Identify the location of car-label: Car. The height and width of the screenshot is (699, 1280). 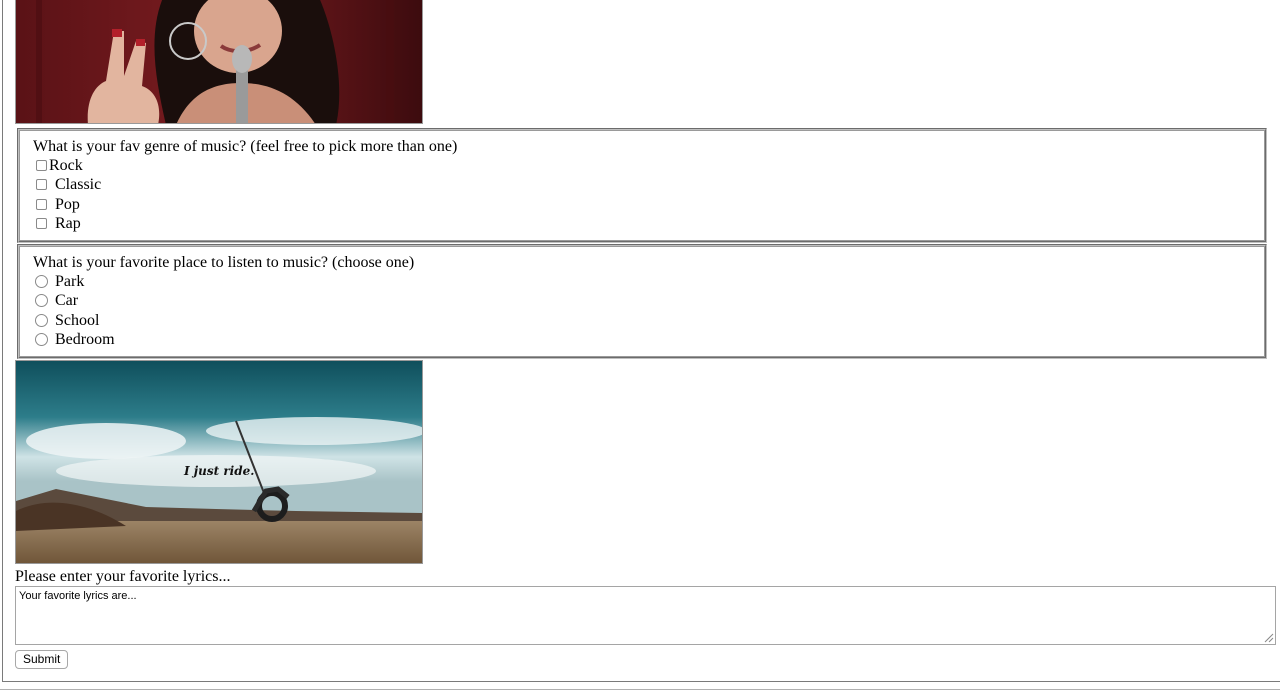
(67, 301).